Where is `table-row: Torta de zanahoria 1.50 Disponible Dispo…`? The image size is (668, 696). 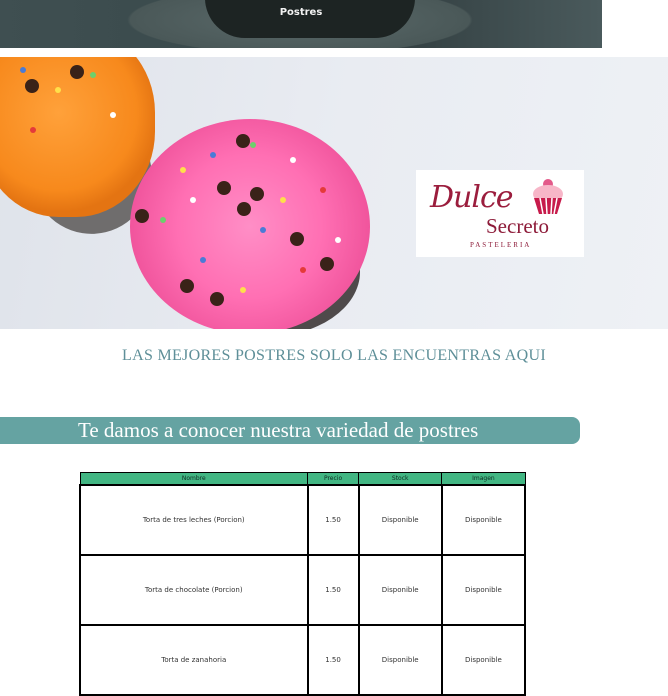
table-row: Torta de zanahoria 1.50 Disponible Dispo… is located at coordinates (303, 660).